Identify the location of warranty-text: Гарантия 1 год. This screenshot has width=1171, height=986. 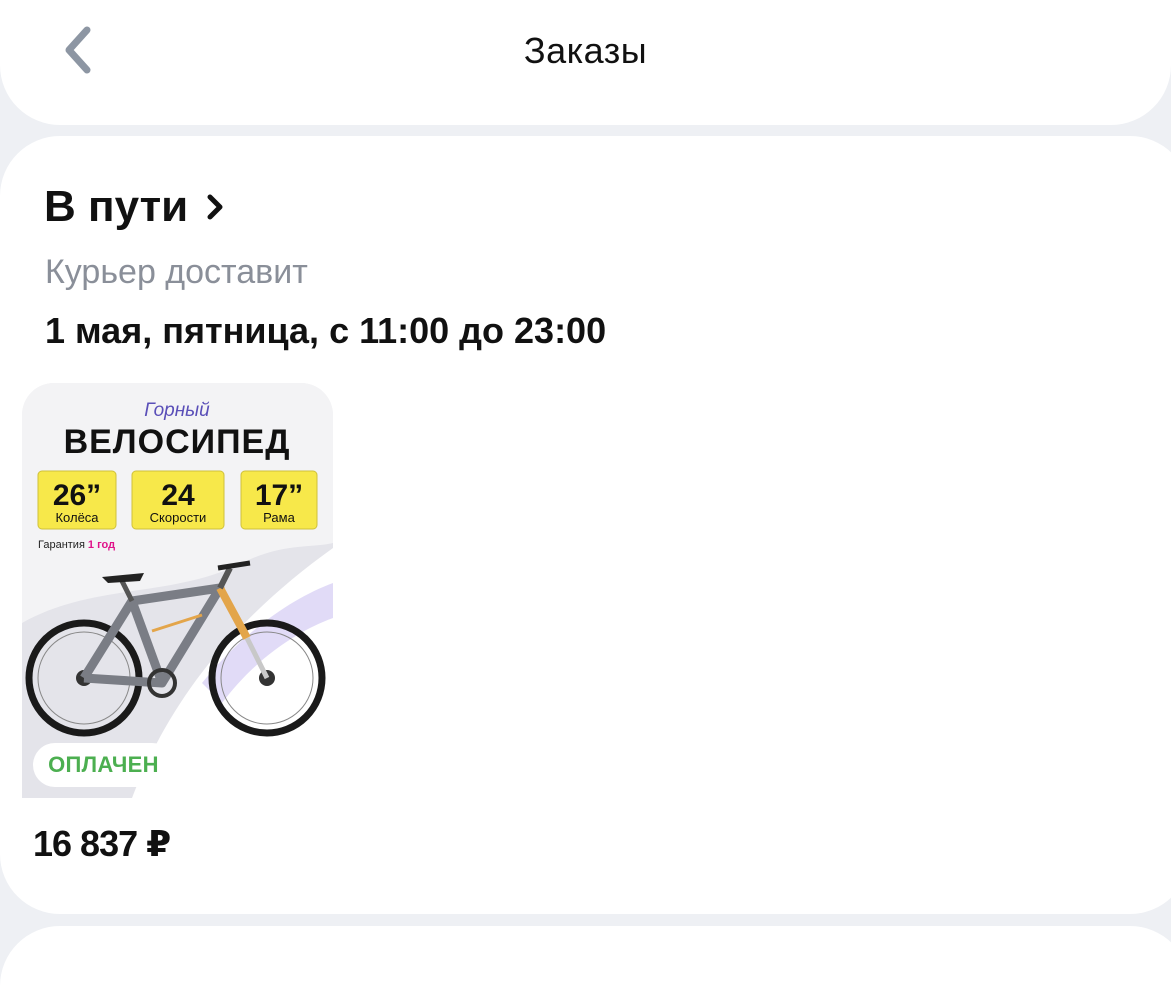
(76, 545).